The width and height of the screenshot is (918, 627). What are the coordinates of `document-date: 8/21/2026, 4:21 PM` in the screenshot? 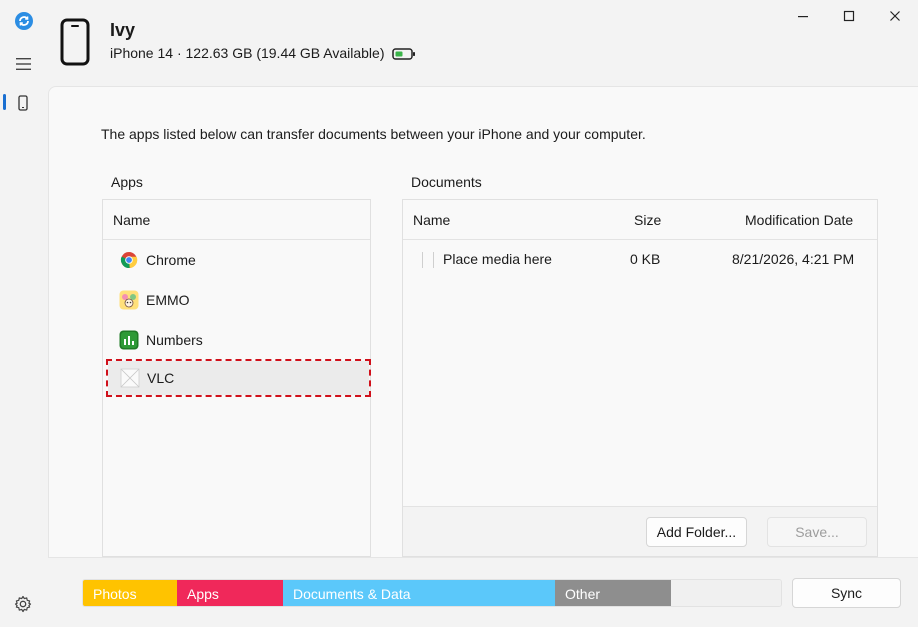 It's located at (793, 259).